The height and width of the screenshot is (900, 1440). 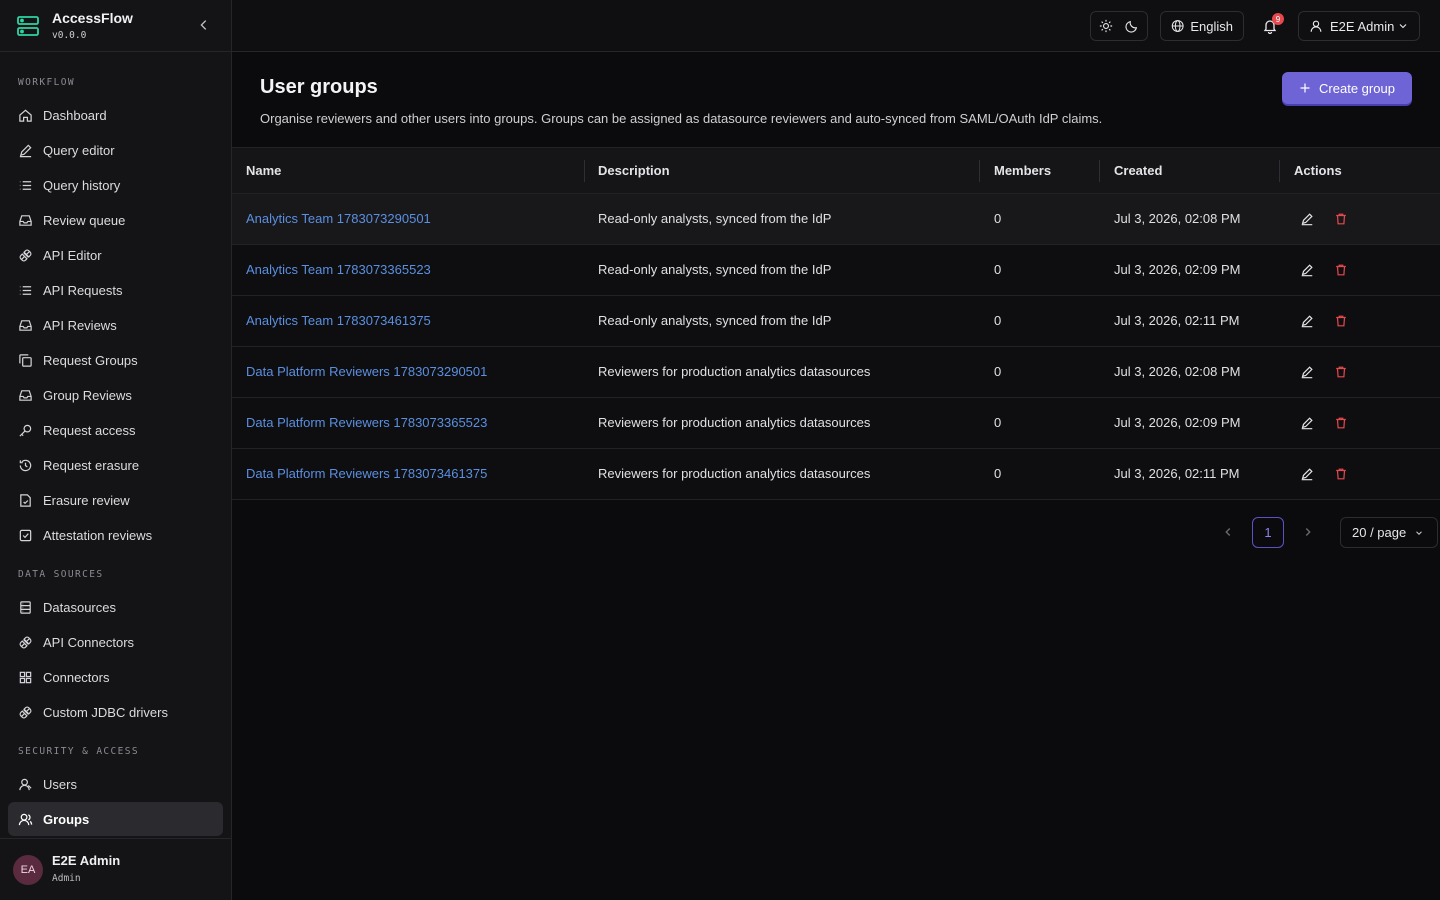 What do you see at coordinates (80, 325) in the screenshot?
I see `sidebar-item-label: API Reviews` at bounding box center [80, 325].